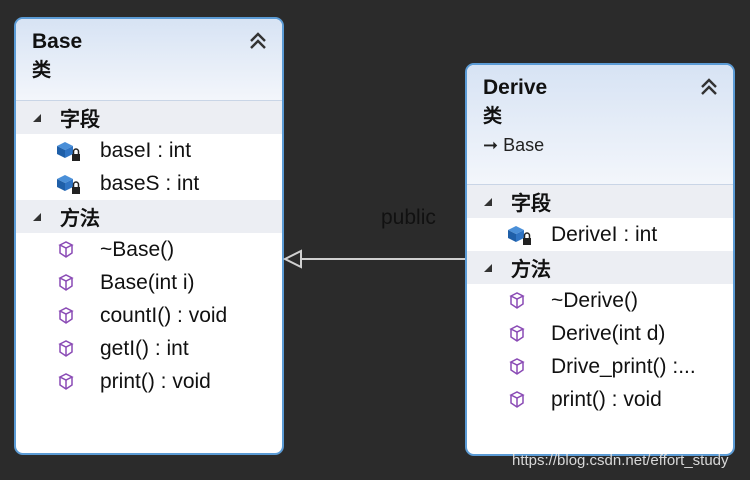 The width and height of the screenshot is (750, 480). What do you see at coordinates (292, 259) in the screenshot?
I see `inheritance-arrow-icon` at bounding box center [292, 259].